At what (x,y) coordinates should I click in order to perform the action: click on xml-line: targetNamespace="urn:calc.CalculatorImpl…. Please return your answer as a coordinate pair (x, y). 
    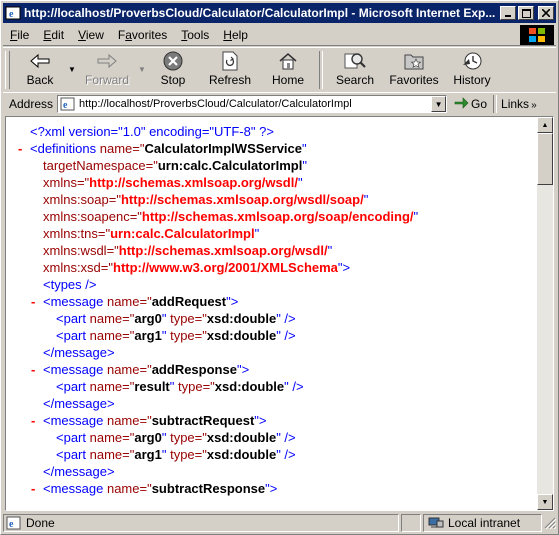
    Looking at the image, I should click on (175, 165).